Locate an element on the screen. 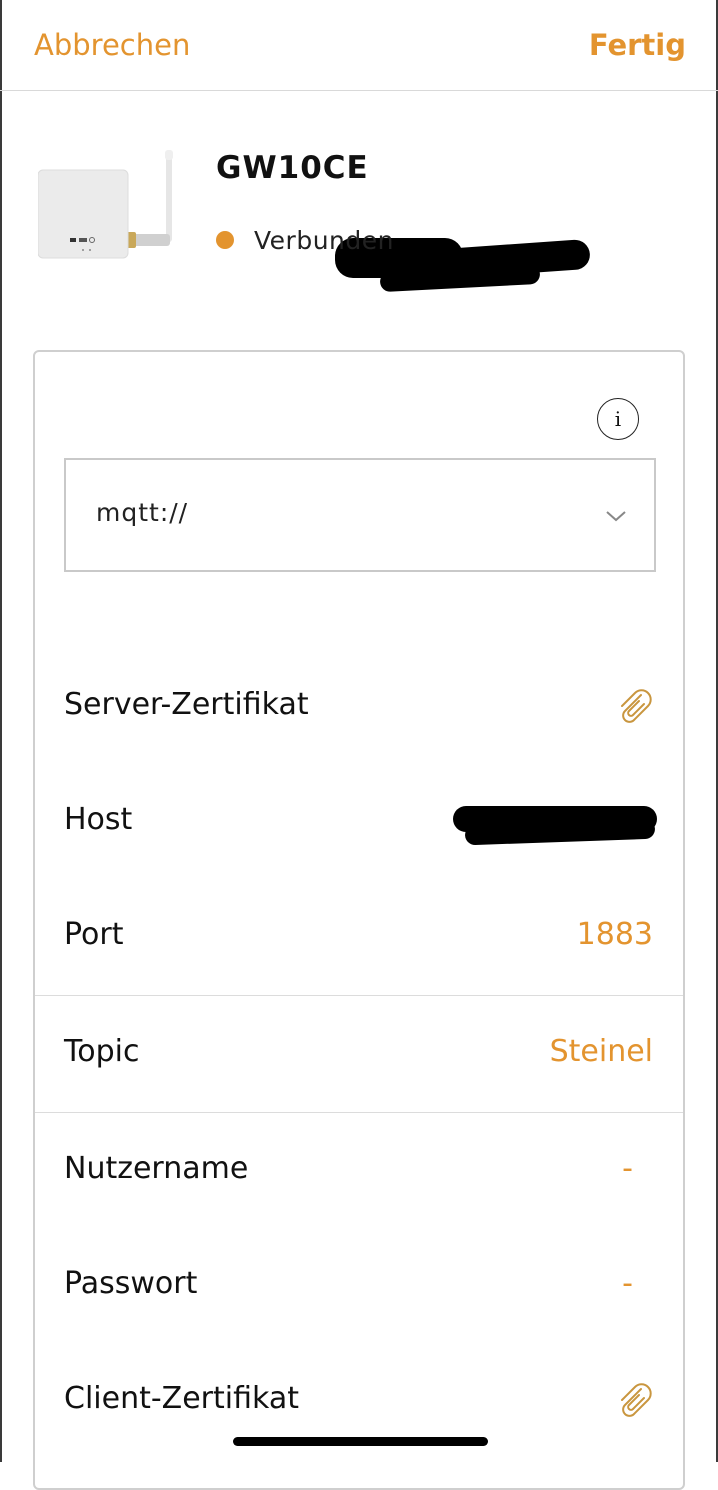  server-certificate-row: Server-Zertifikat is located at coordinates (359, 708).